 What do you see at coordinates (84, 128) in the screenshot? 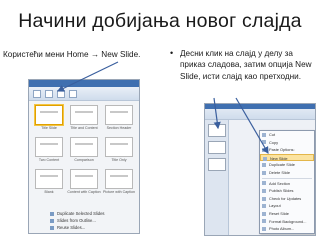
I see `layout-caption: Title and Content` at bounding box center [84, 128].